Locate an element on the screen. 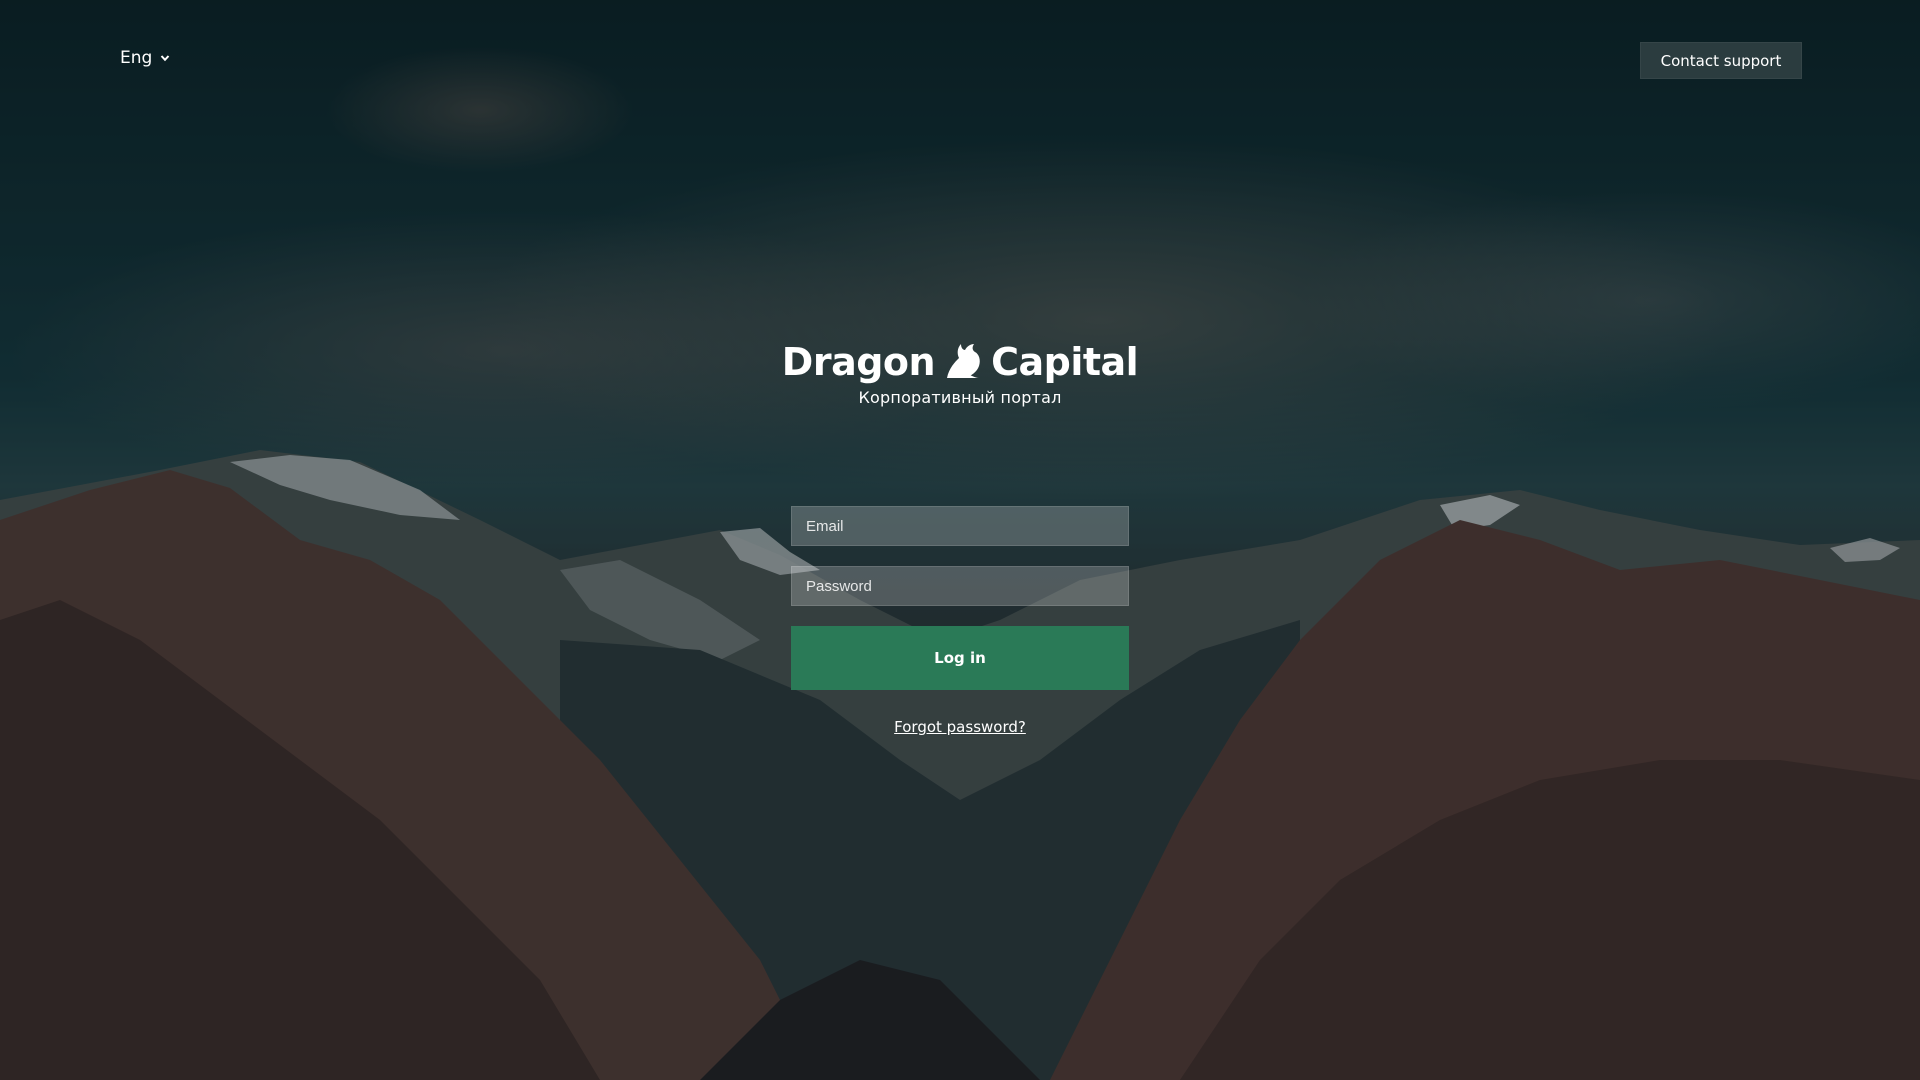 This screenshot has height=1080, width=1920. language-selector: Eng is located at coordinates (145, 58).